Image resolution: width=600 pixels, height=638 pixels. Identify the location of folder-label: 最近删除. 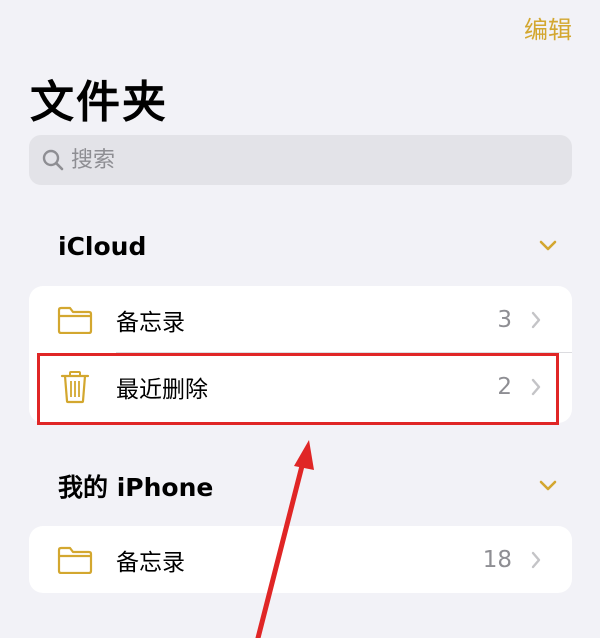
(162, 389).